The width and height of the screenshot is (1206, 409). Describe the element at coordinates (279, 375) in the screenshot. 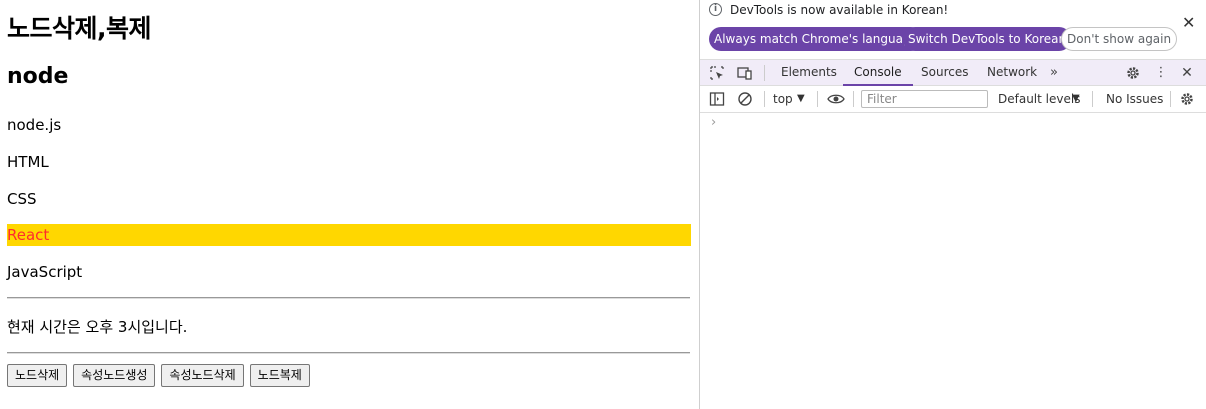

I see `clone-node-button: 노드복제` at that location.